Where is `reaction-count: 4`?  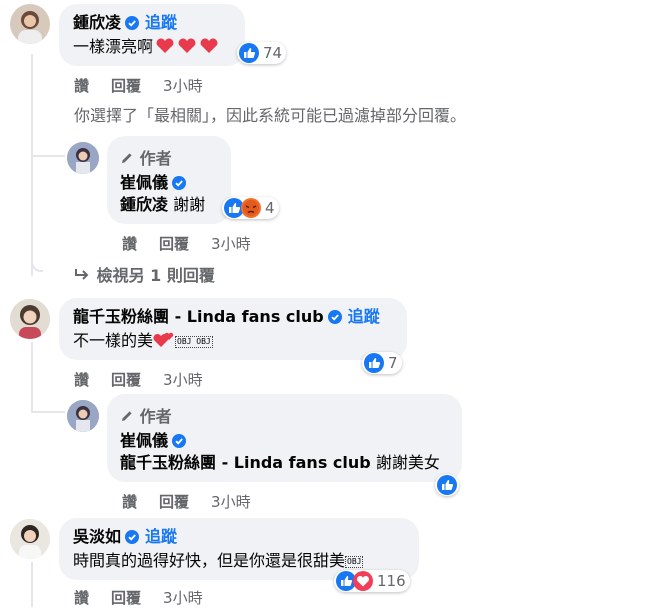 reaction-count: 4 is located at coordinates (270, 208).